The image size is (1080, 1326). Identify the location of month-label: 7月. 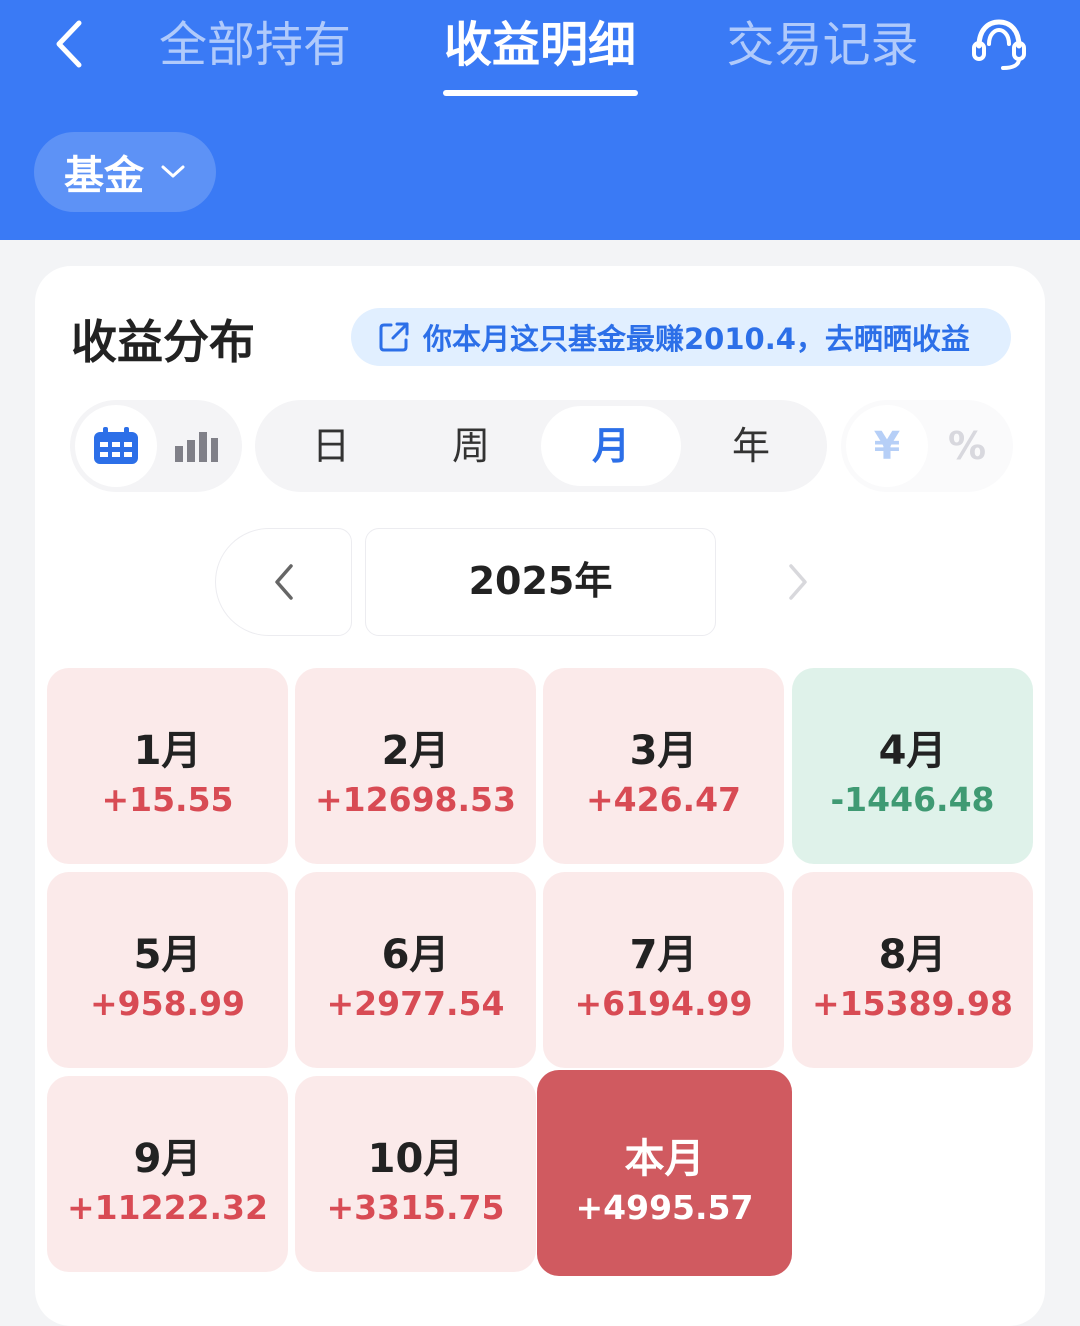
(663, 955).